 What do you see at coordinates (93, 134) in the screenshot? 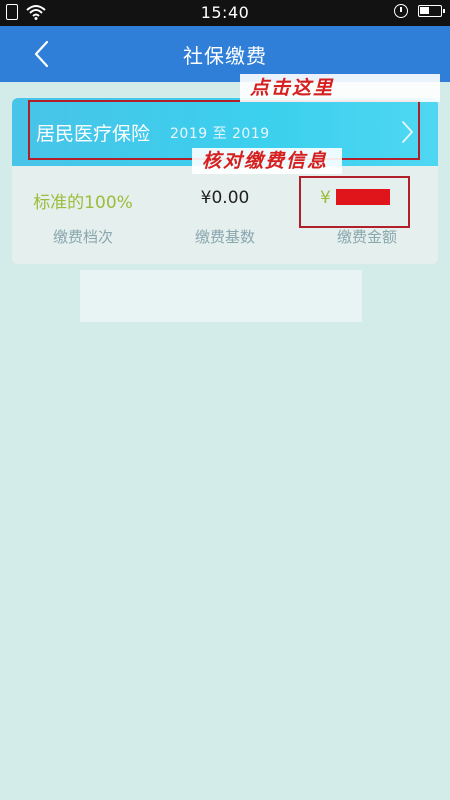
I see `plan-name: 居民医疗保险` at bounding box center [93, 134].